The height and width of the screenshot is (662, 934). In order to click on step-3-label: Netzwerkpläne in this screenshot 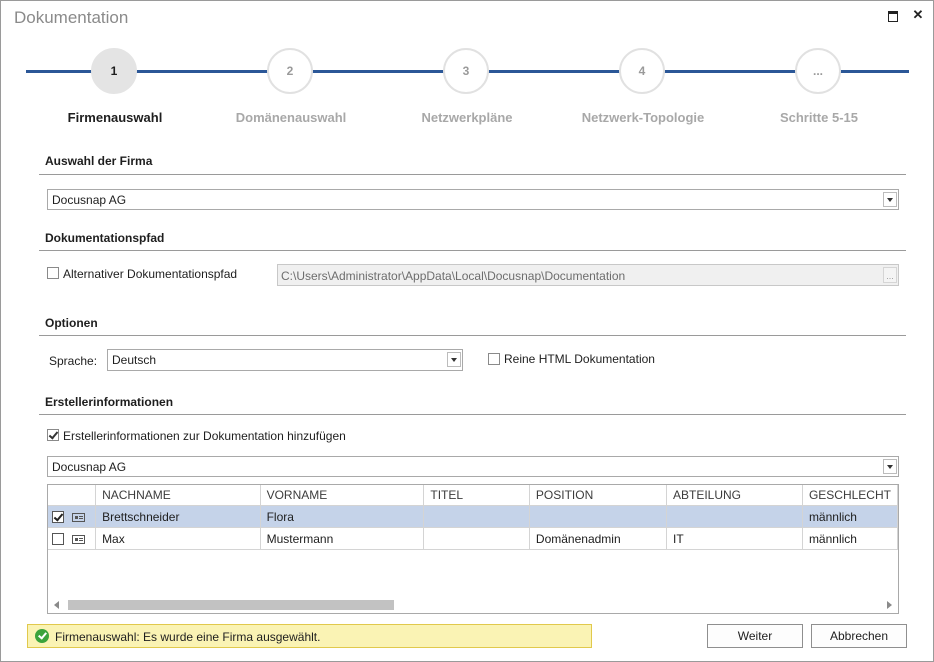, I will do `click(467, 117)`.